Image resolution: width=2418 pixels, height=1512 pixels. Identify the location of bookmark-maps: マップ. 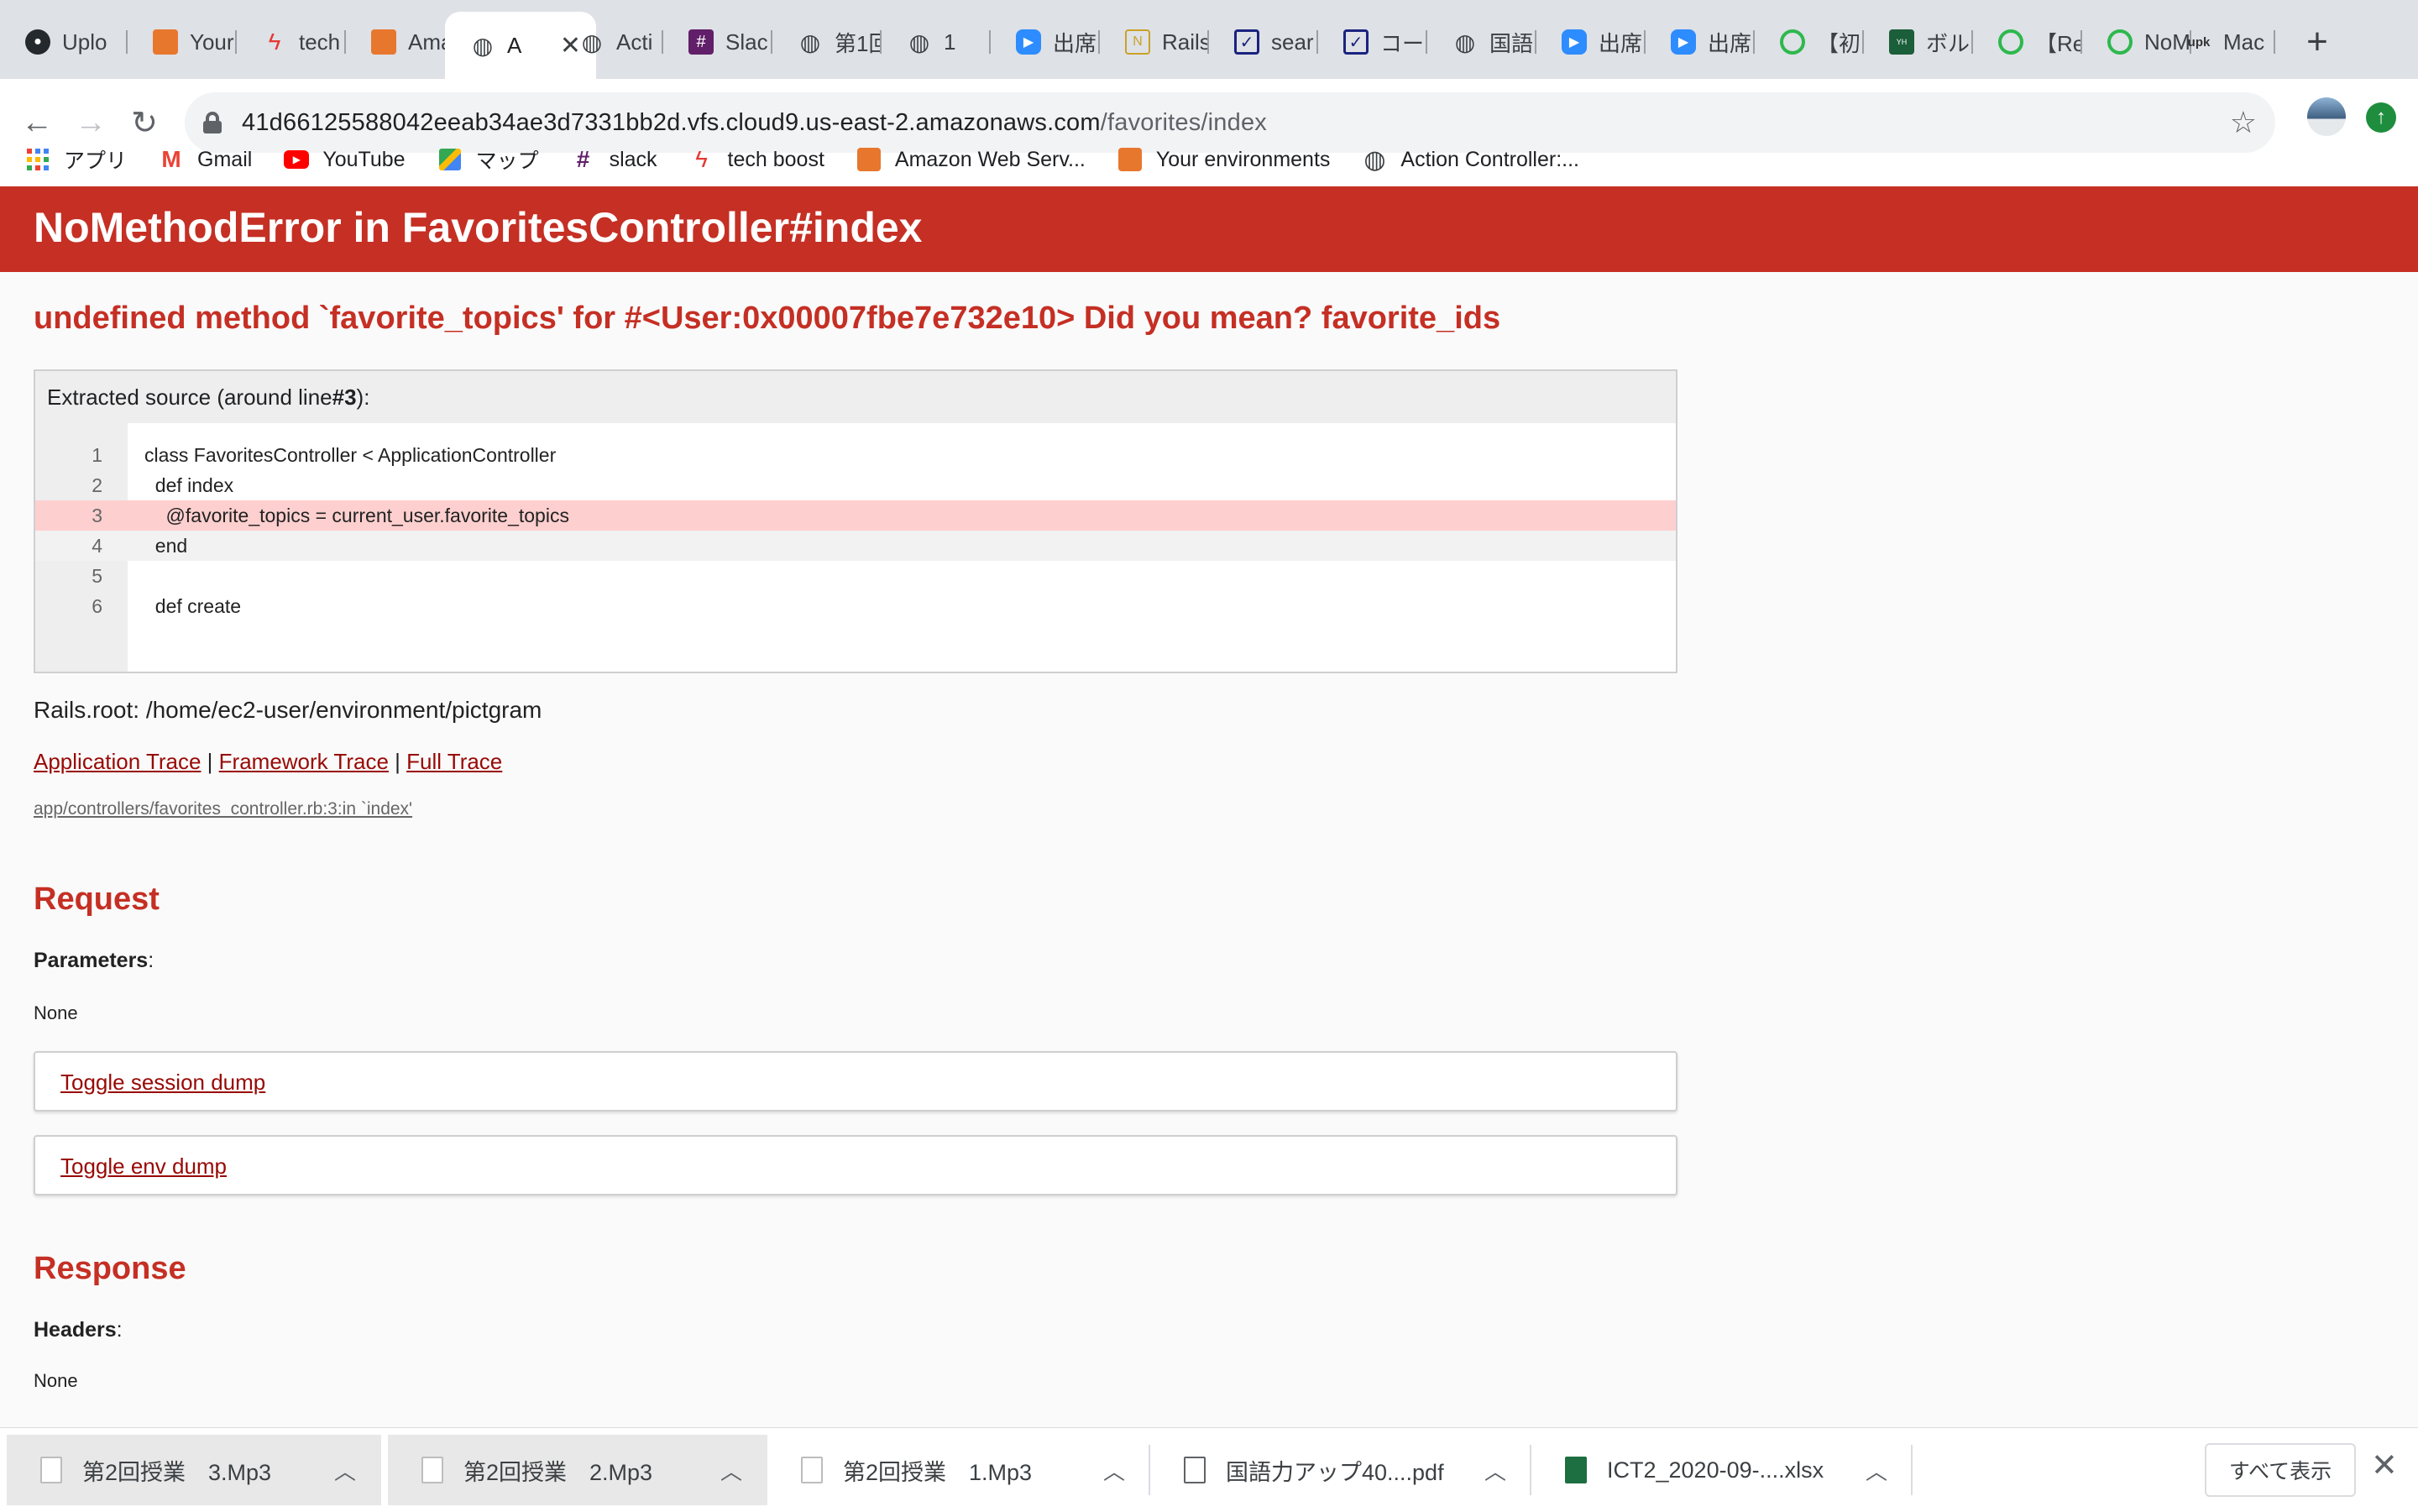
(488, 159).